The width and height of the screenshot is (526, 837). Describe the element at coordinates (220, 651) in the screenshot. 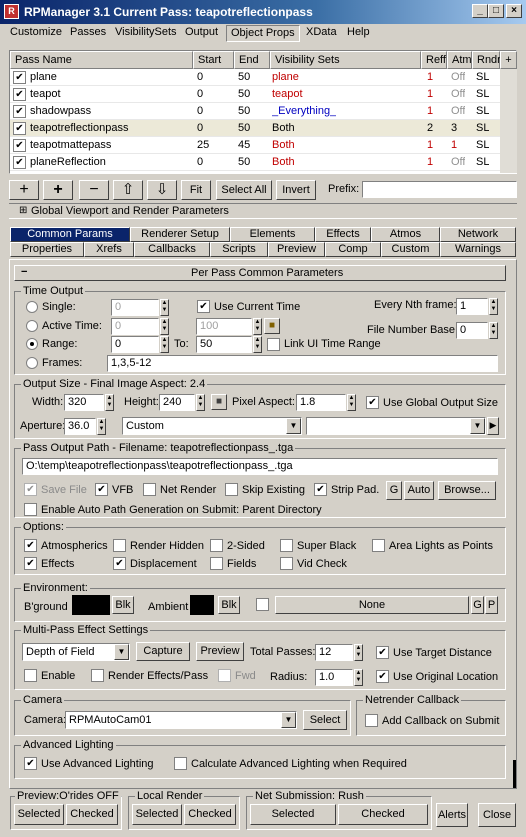

I see `preview-button: Preview` at that location.